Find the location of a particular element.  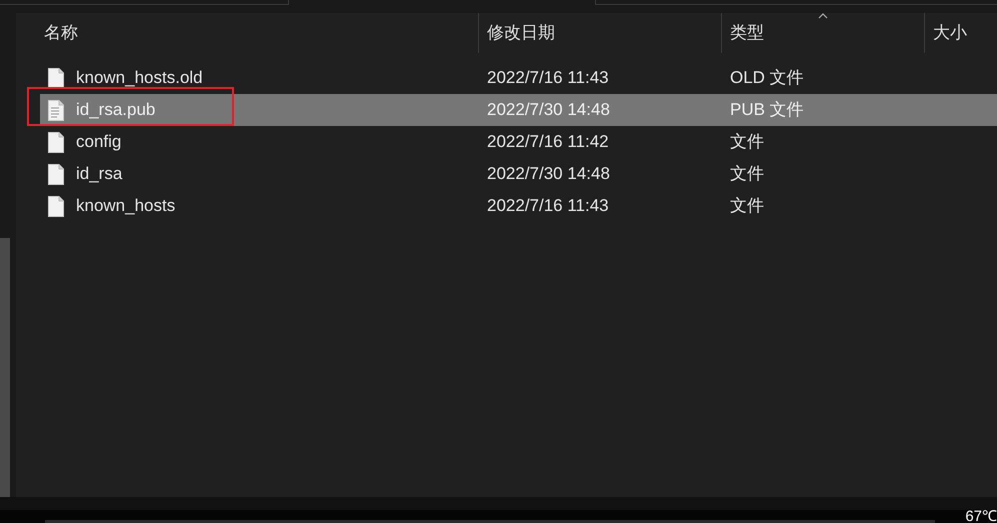

file-name: config is located at coordinates (99, 141).